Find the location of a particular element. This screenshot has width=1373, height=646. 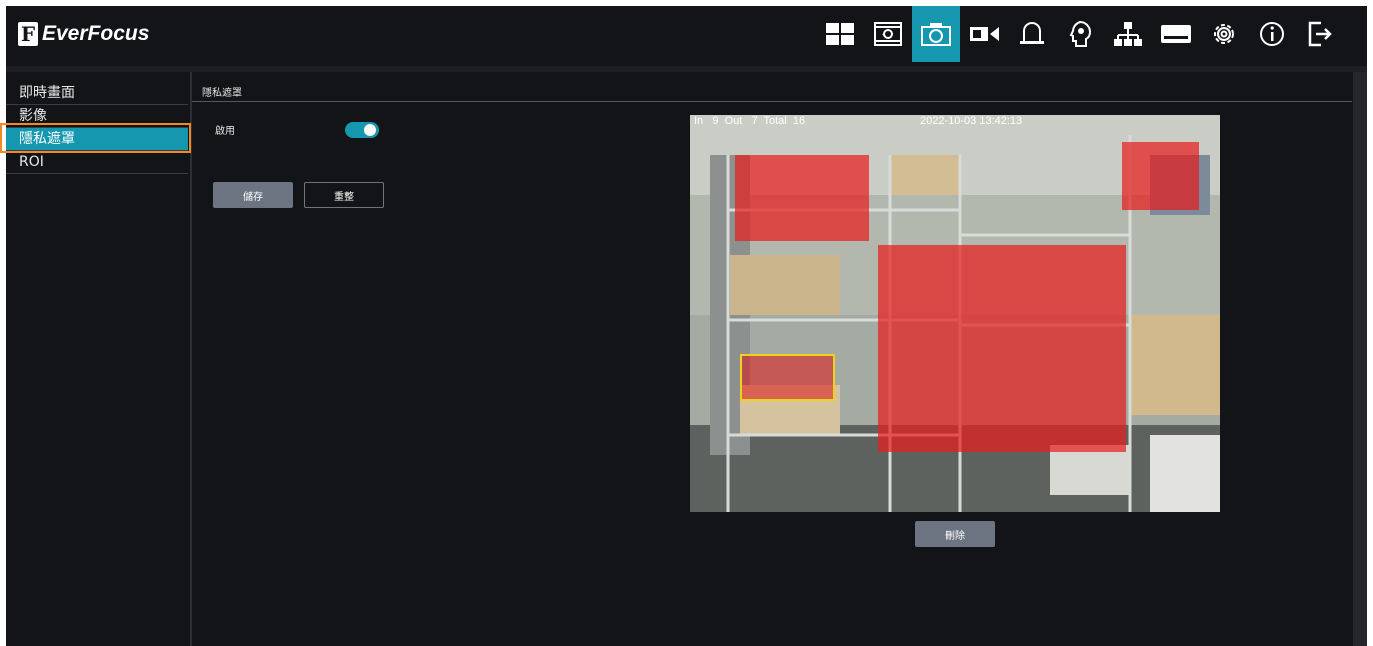

vertical-scrollbar is located at coordinates (1360, 359).